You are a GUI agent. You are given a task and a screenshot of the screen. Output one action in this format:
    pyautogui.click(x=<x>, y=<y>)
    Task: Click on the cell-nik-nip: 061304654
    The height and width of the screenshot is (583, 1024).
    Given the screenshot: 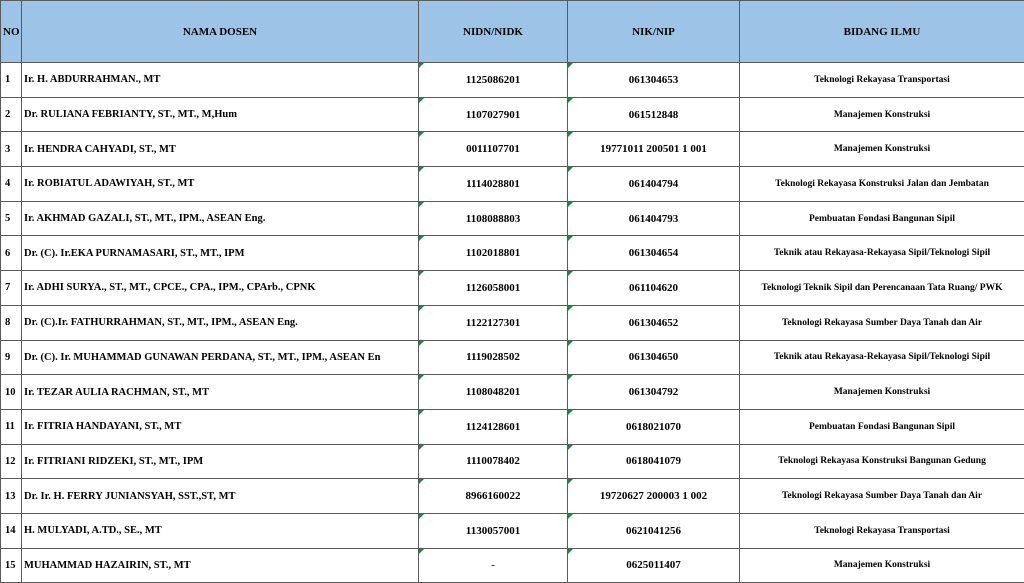 What is the action you would take?
    pyautogui.click(x=654, y=253)
    